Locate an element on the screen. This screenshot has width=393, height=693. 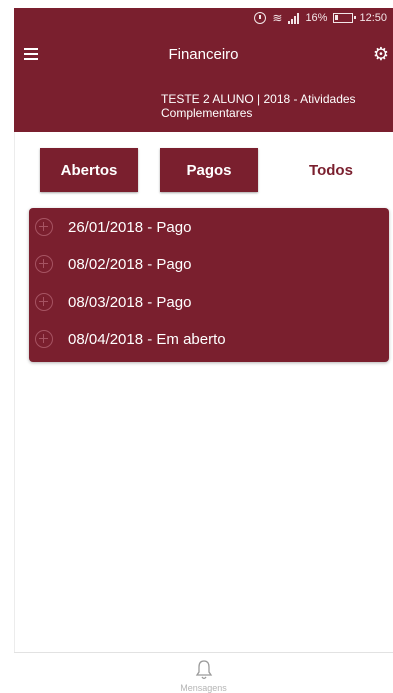
signal-icon is located at coordinates (294, 18).